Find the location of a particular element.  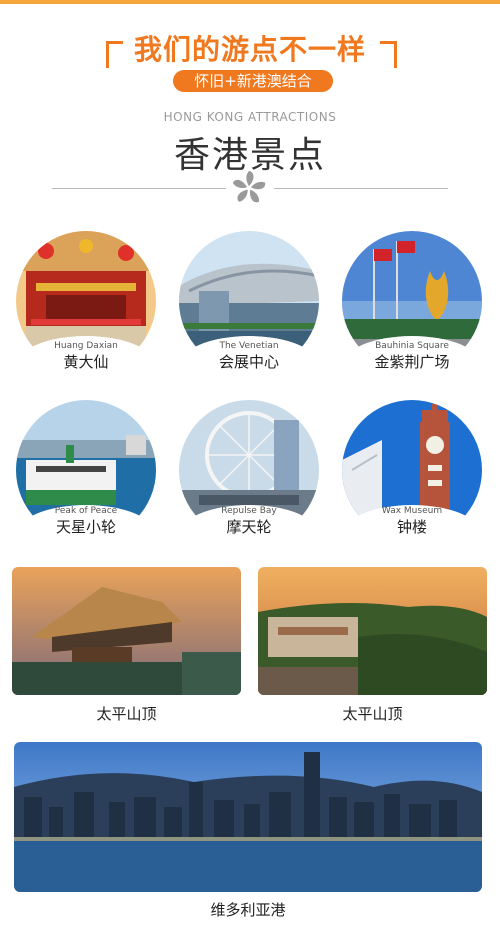

attraction-card-peak-tower is located at coordinates (126, 631).